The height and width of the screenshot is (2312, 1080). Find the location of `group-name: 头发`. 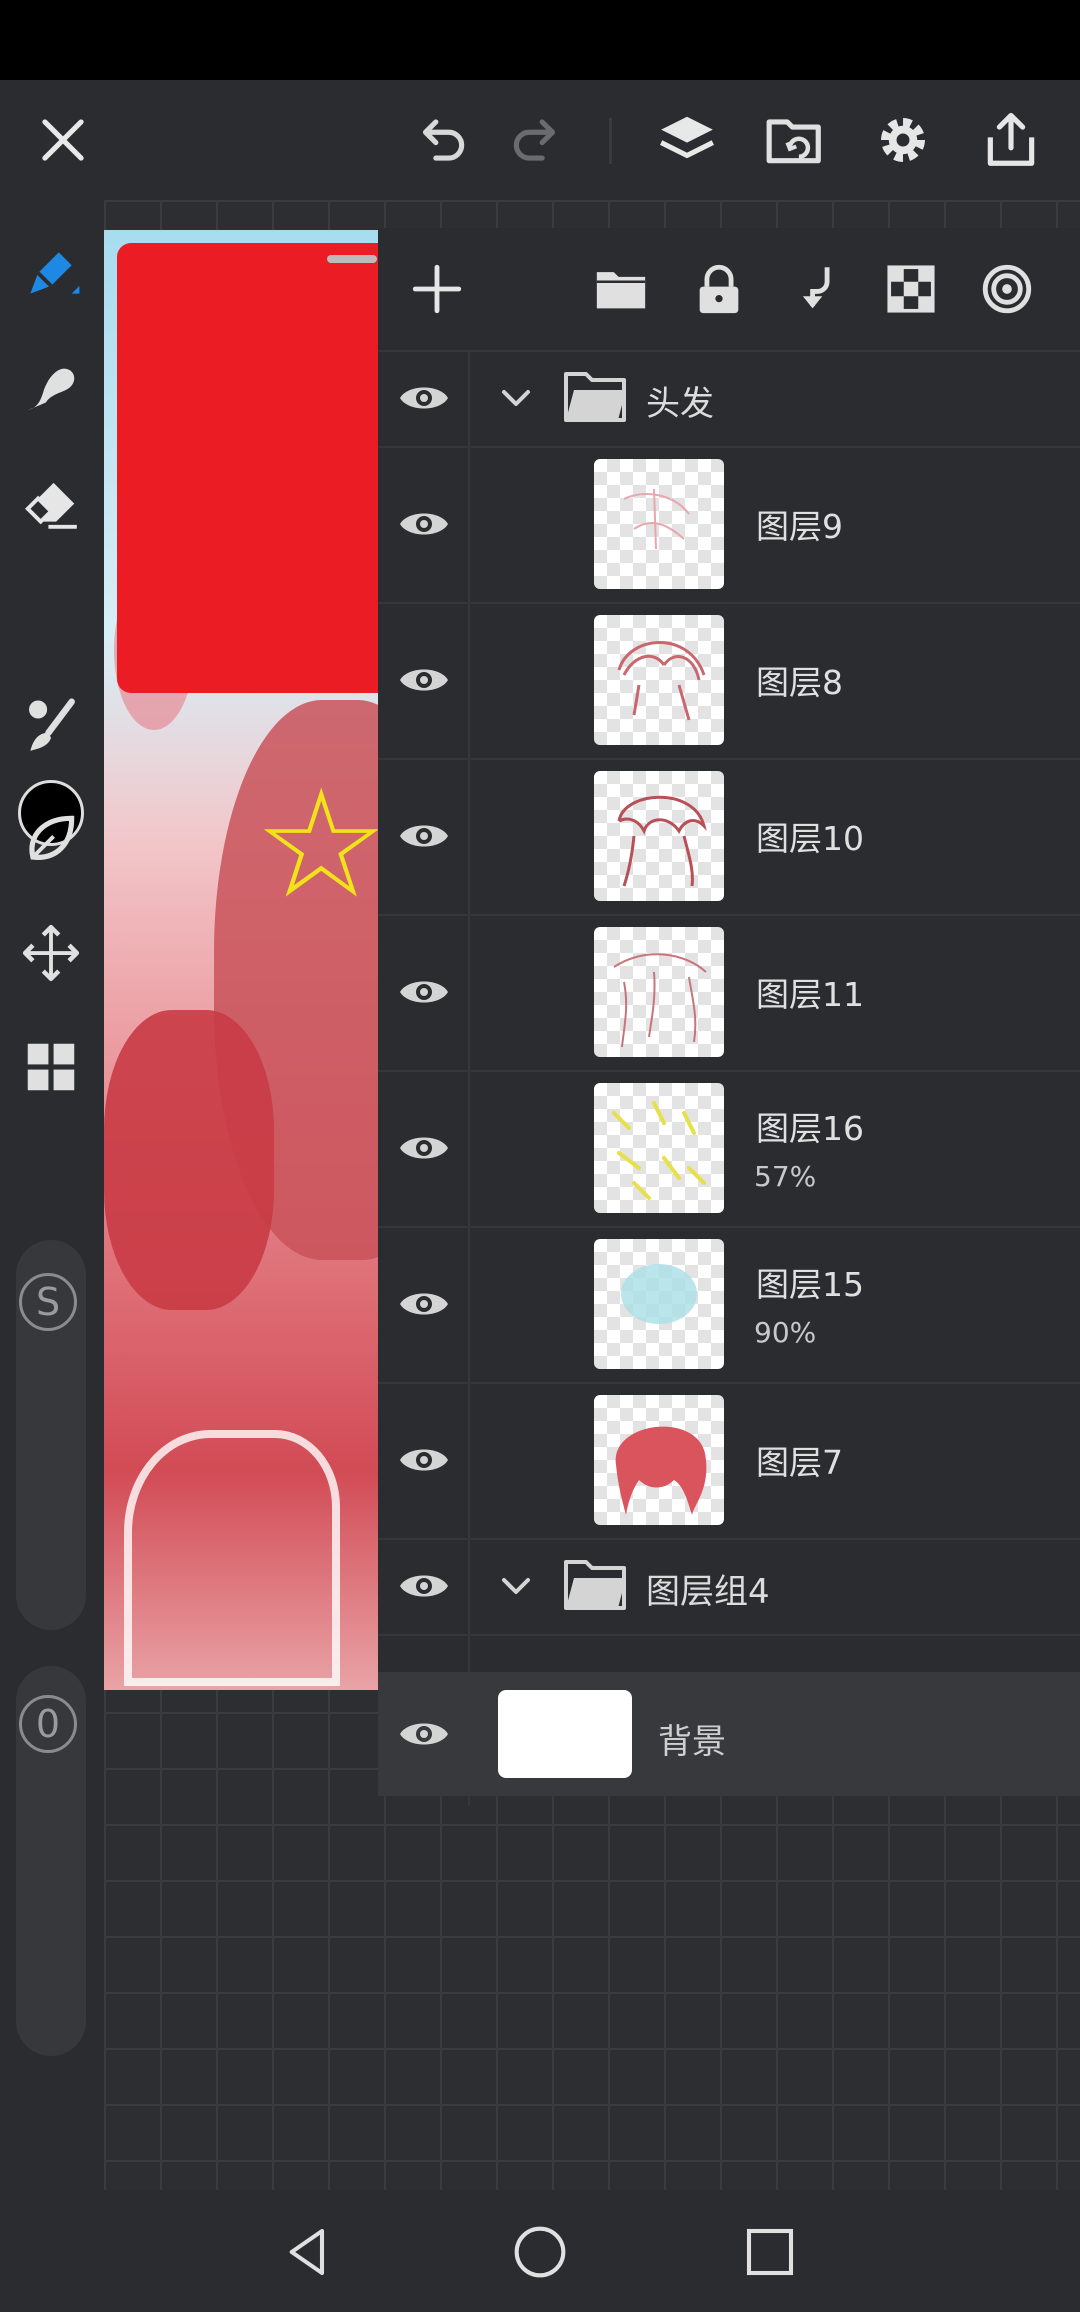

group-name: 头发 is located at coordinates (680, 404).